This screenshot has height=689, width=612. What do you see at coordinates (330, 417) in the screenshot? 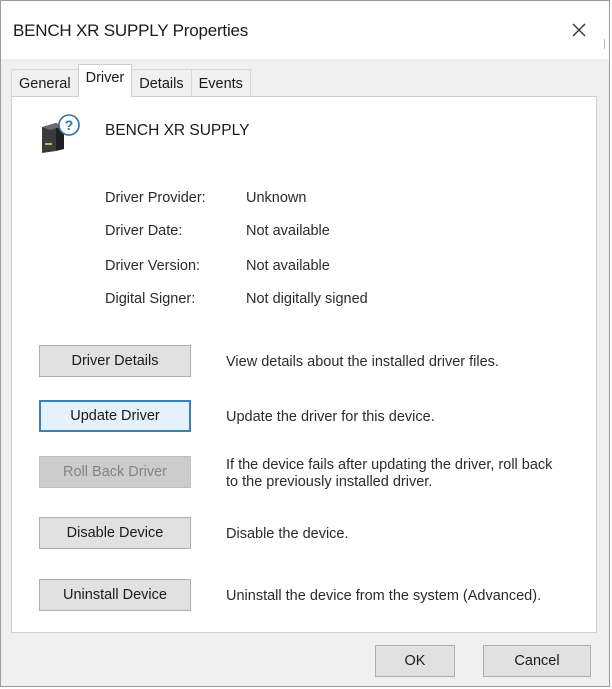
I see `update-driver-description: Update the driver for this device.` at bounding box center [330, 417].